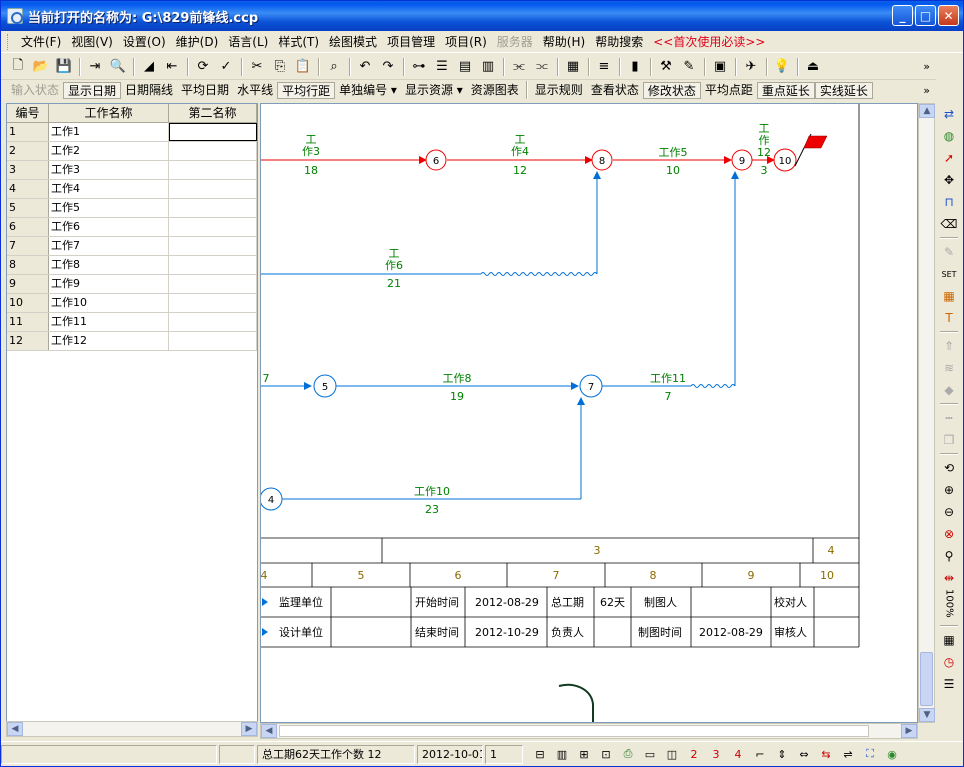 The image size is (964, 767). I want to click on swap-icon: ⇆, so click(826, 754).